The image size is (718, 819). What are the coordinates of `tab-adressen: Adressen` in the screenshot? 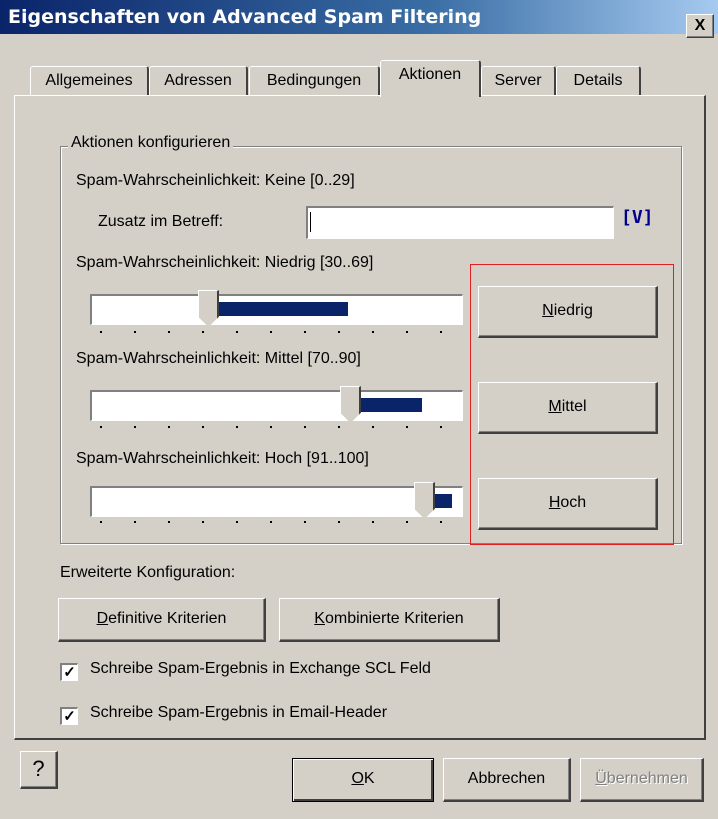 It's located at (198, 80).